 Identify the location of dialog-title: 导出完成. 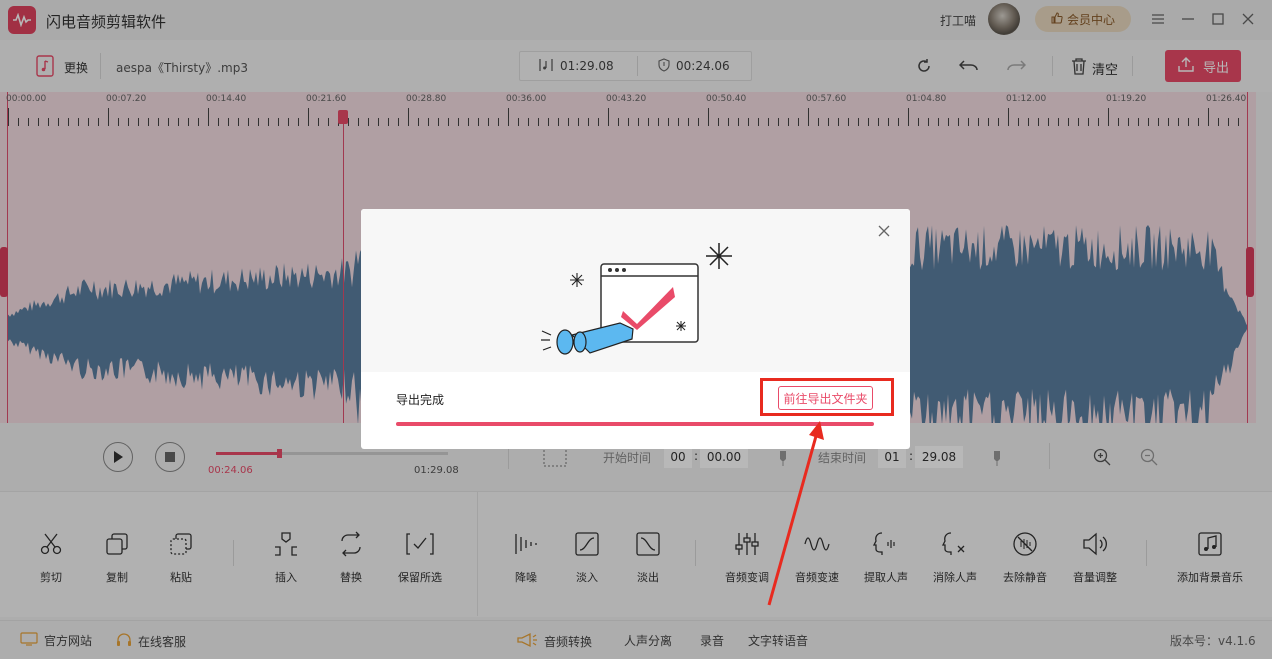
(420, 400).